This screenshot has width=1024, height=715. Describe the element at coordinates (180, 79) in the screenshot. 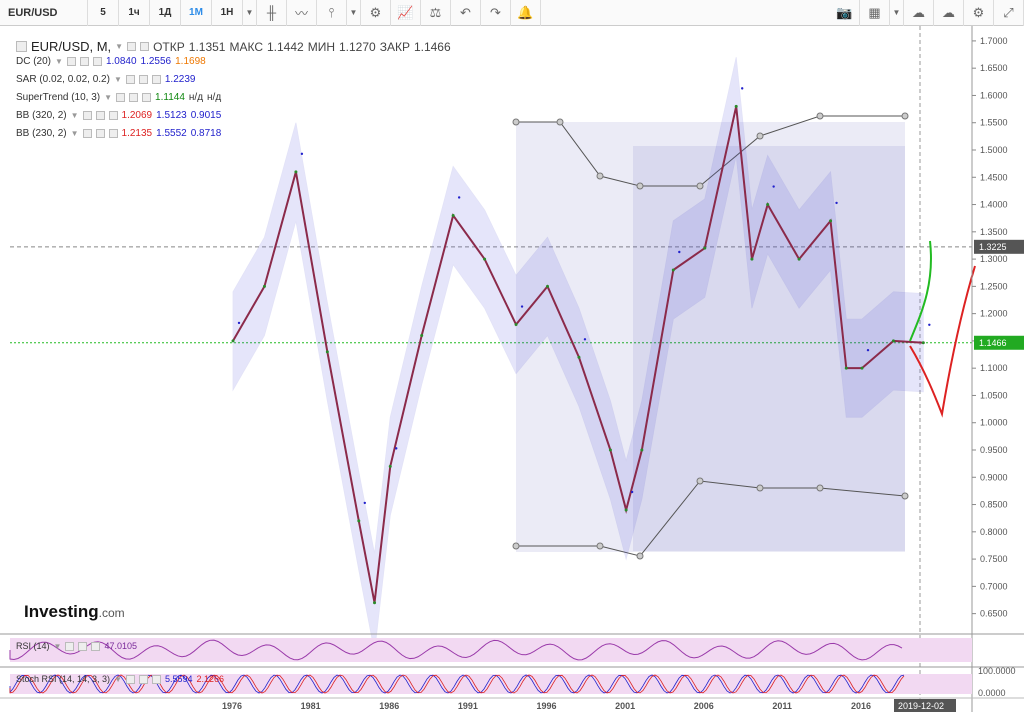

I see `indicator-value: 1.2239` at that location.